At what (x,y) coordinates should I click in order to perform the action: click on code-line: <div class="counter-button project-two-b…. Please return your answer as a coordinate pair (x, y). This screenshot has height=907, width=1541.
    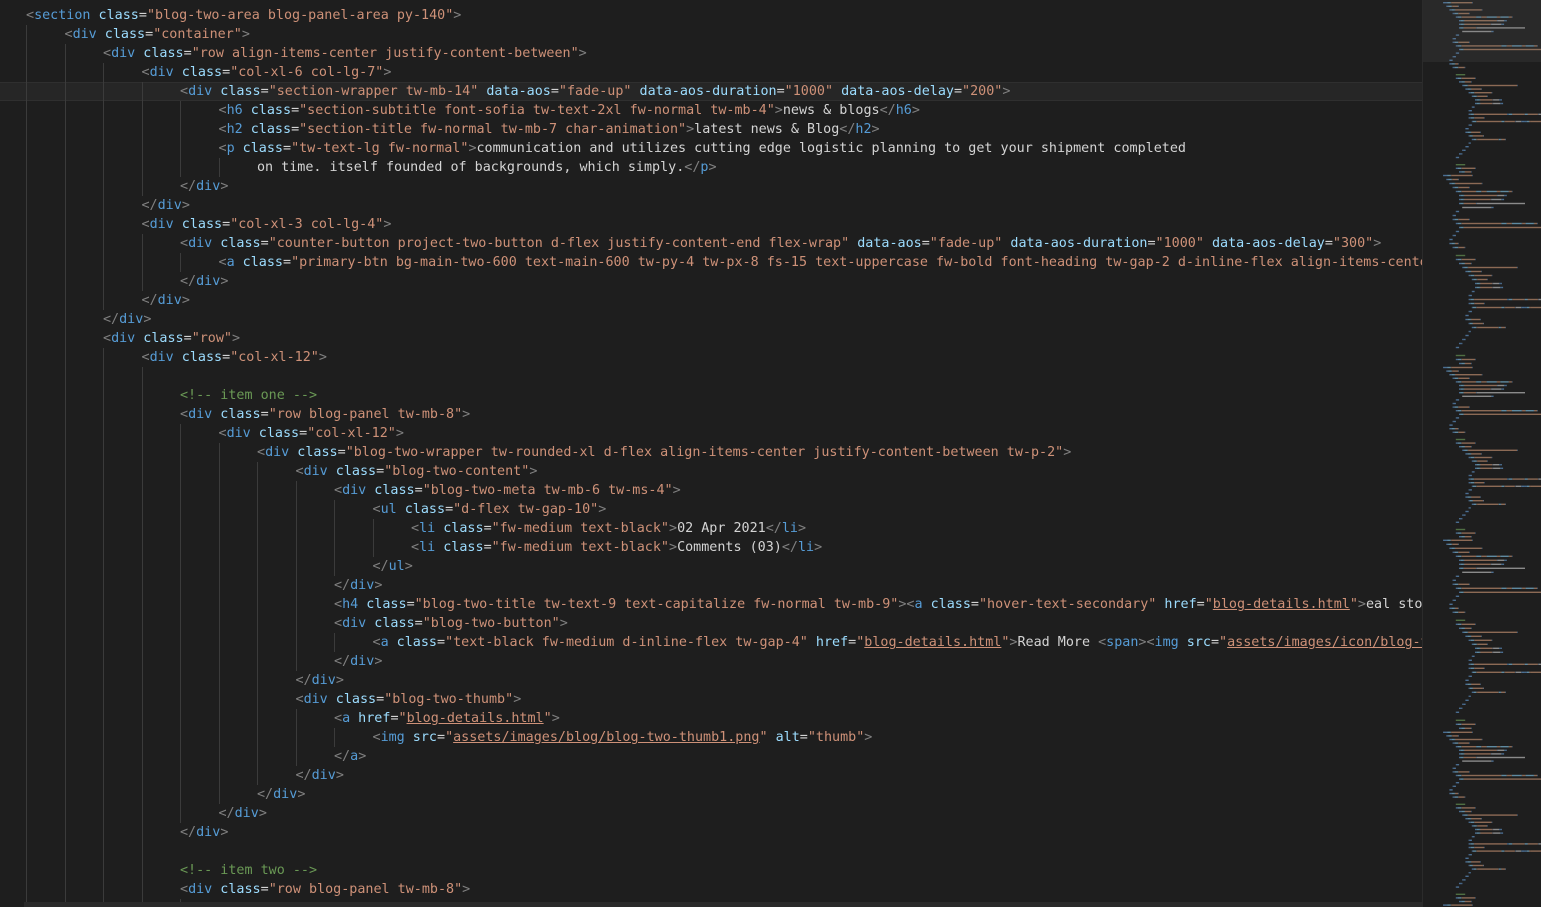
    Looking at the image, I should click on (711, 243).